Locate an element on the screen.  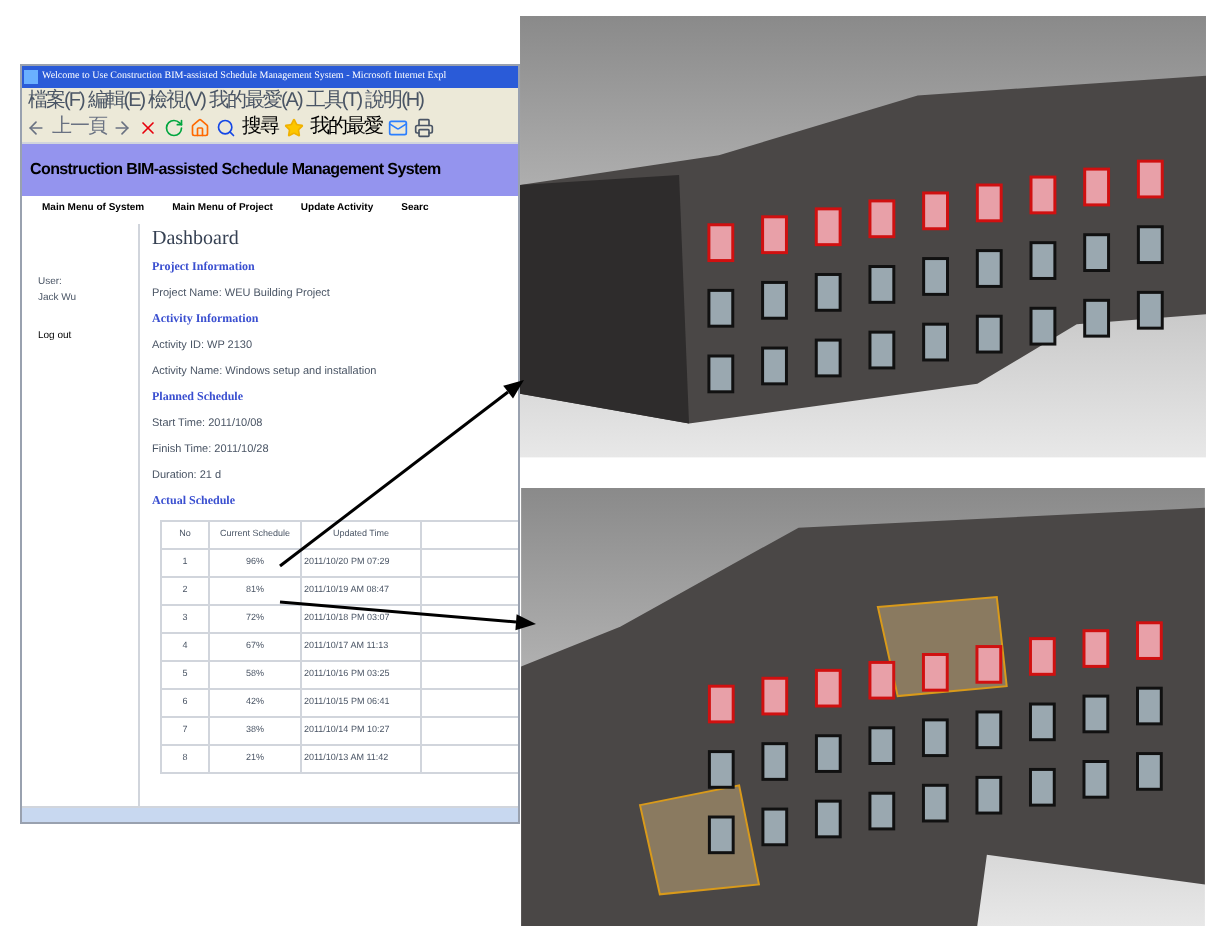
site-title: Construction BIM-assisted Schedule Management System is located at coordinates (235, 170).